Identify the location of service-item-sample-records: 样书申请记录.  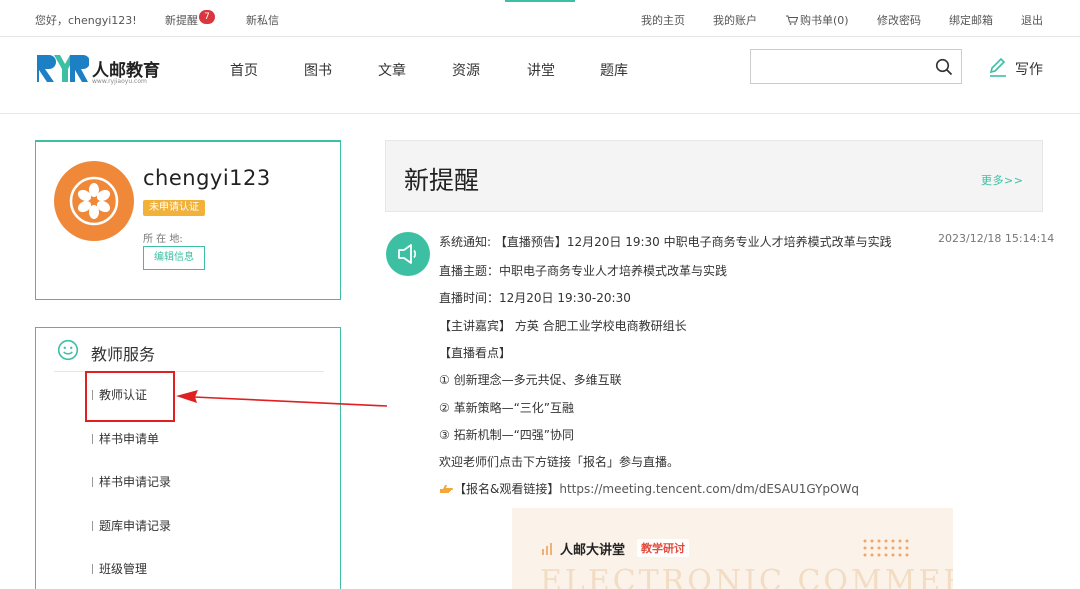
(131, 481).